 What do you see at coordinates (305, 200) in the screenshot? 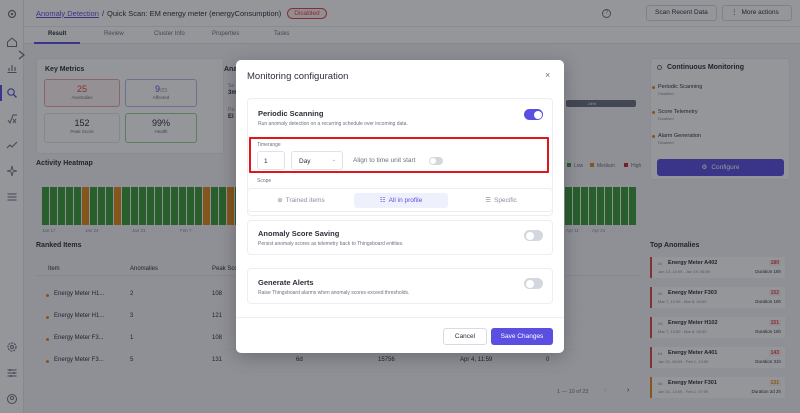
I see `scope-option-label: Trained items` at bounding box center [305, 200].